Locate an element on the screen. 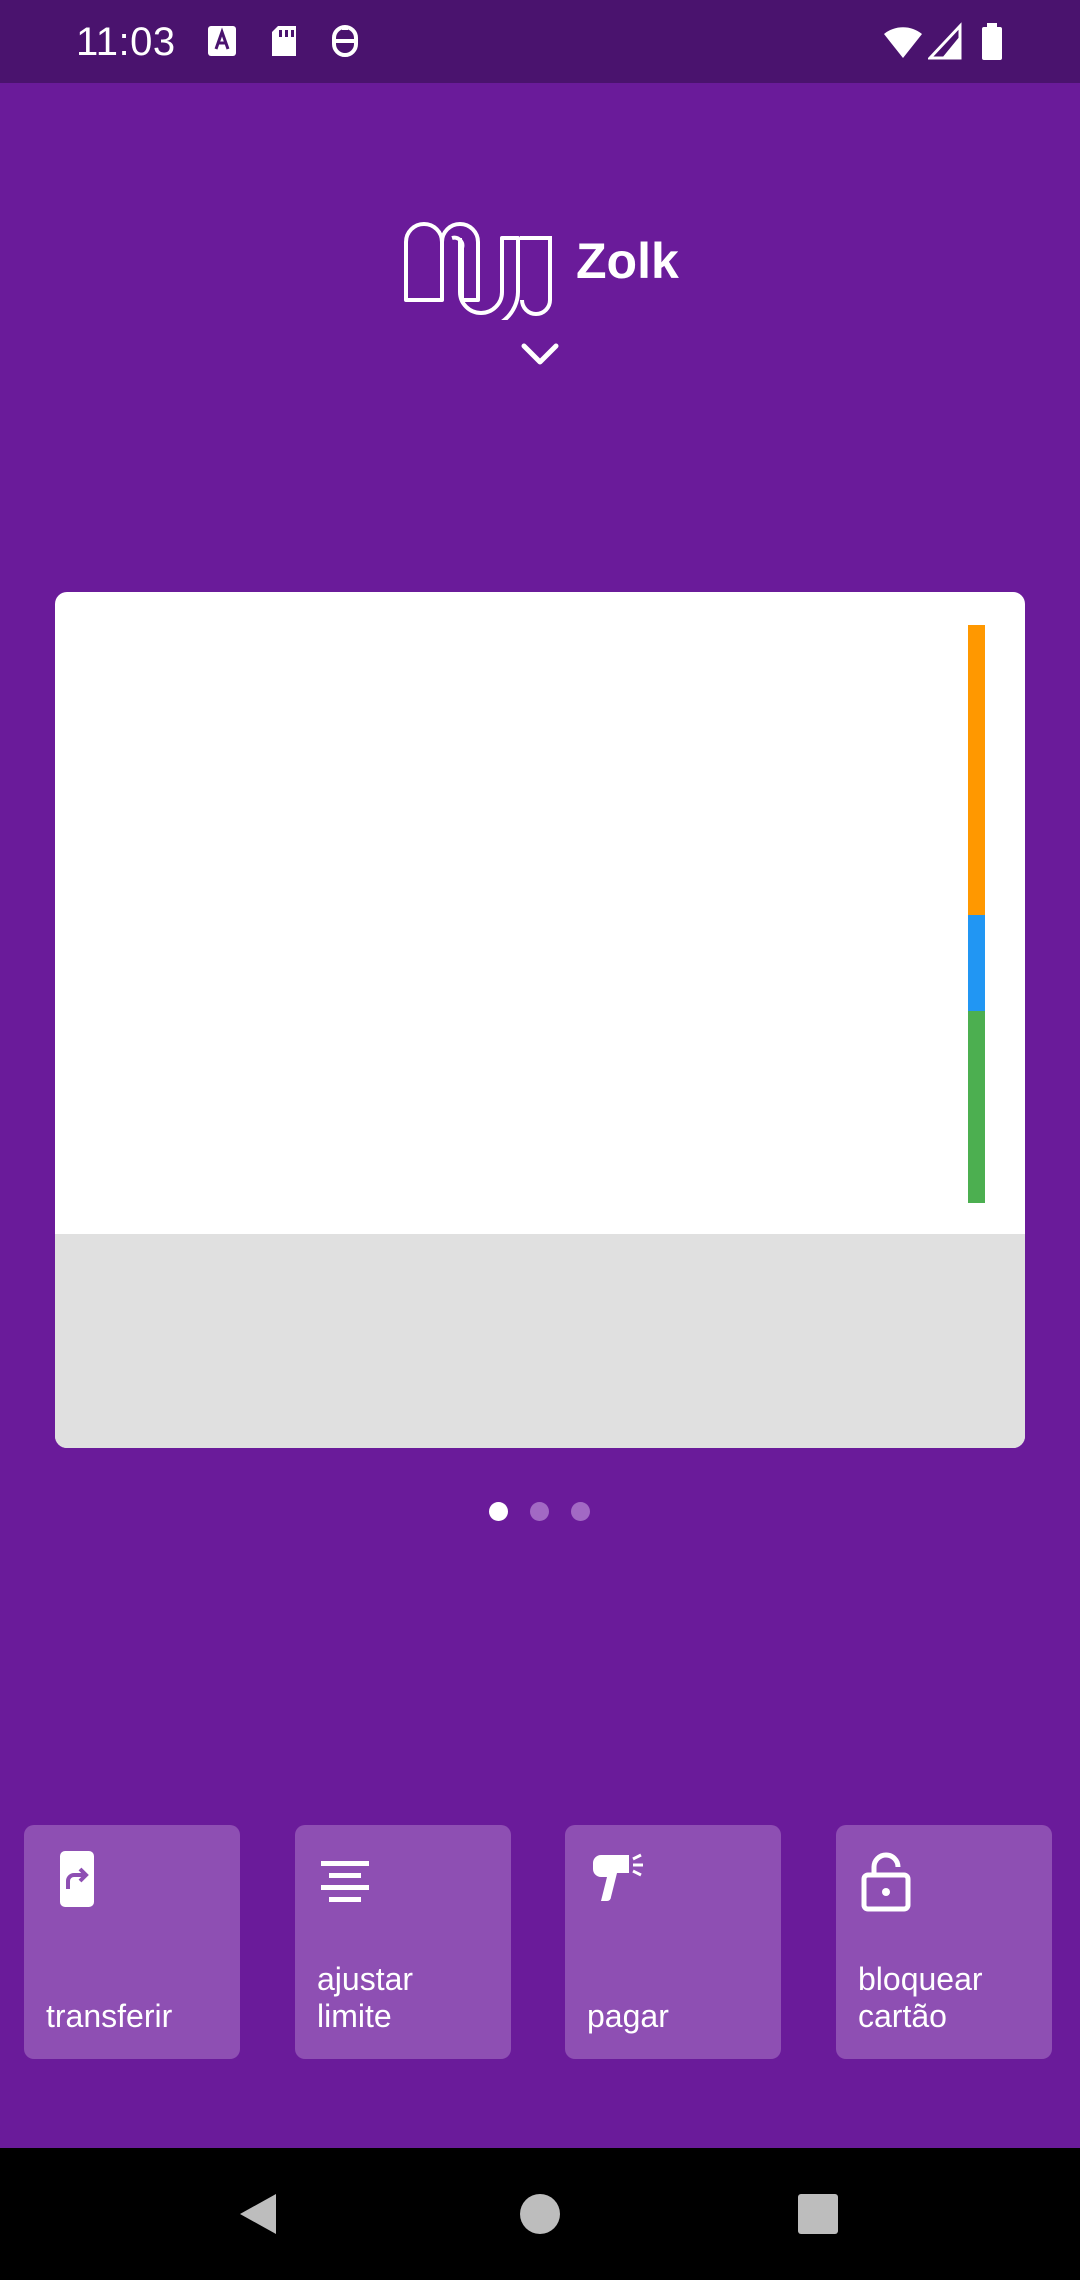  transfer-button: transferir is located at coordinates (132, 1942).